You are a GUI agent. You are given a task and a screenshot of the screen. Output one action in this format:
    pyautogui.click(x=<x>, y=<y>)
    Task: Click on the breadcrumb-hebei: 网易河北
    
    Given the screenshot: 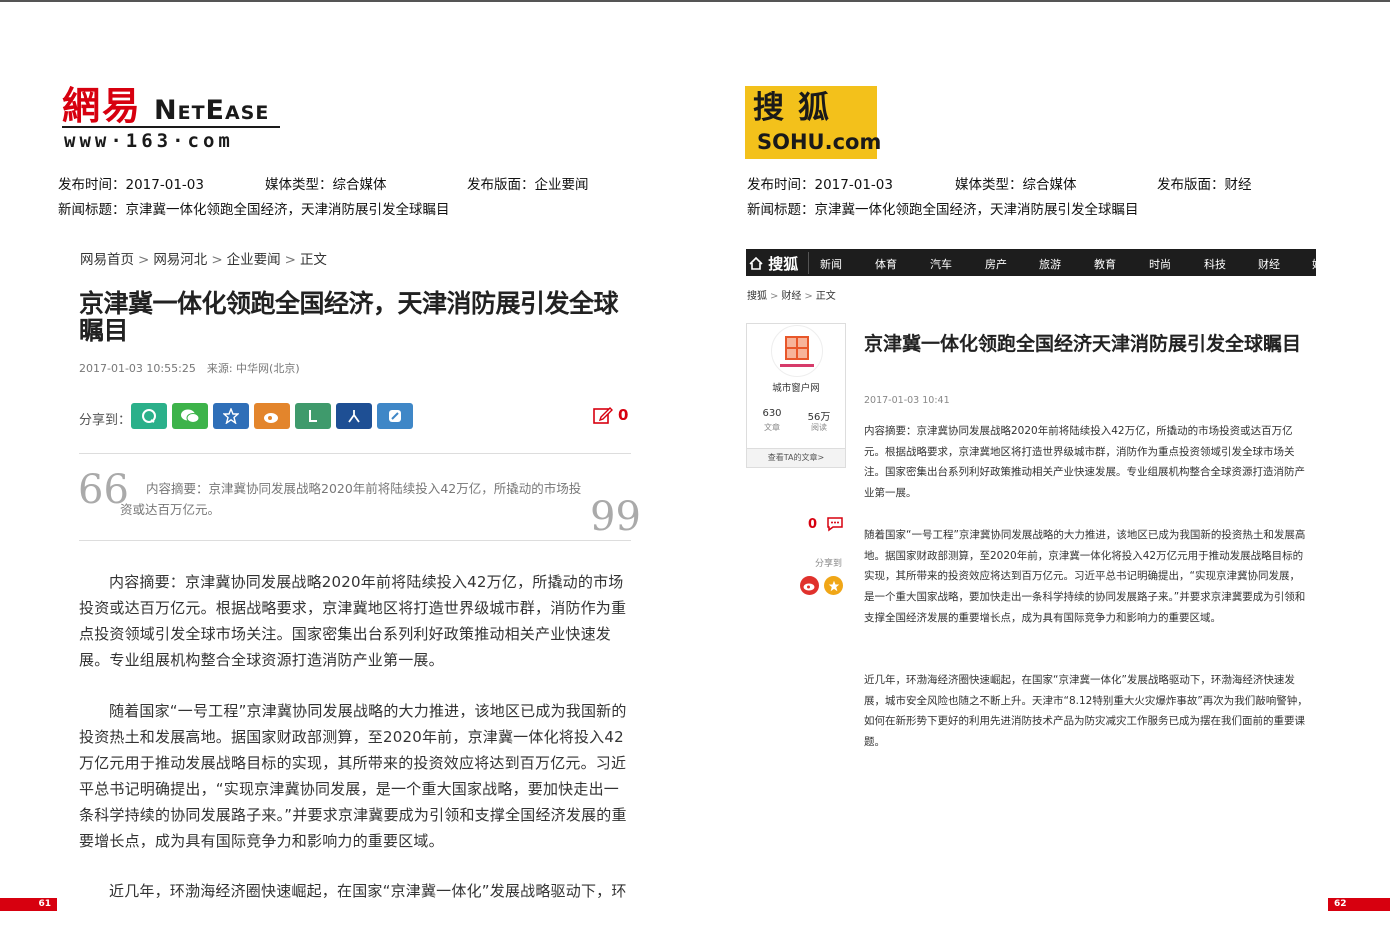 What is the action you would take?
    pyautogui.click(x=180, y=260)
    